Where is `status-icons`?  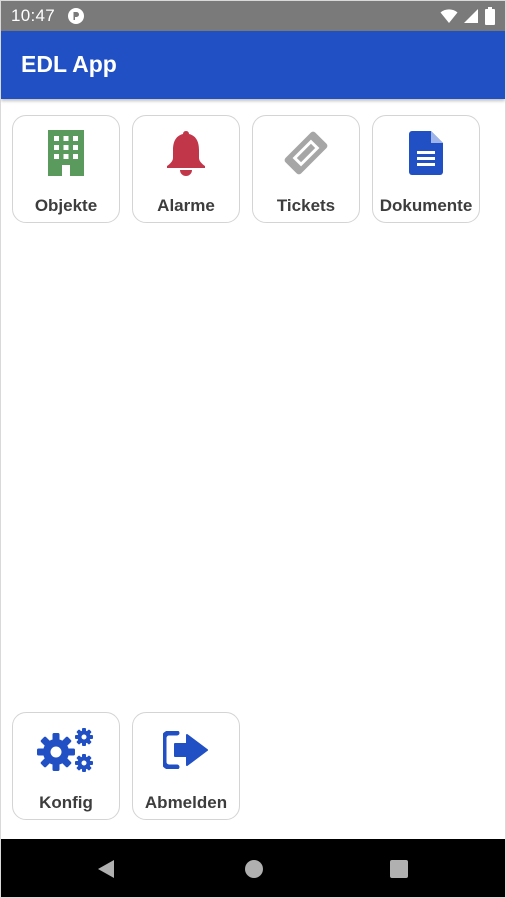 status-icons is located at coordinates (467, 16).